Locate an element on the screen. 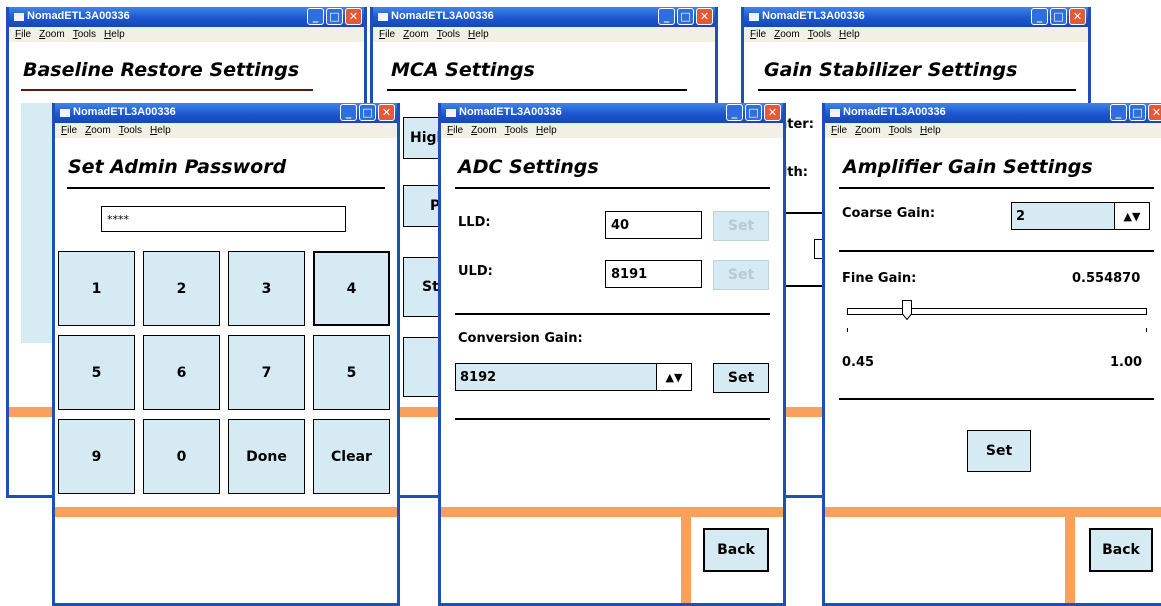 This screenshot has width=1161, height=606. page-title: Baseline Restore Settings is located at coordinates (161, 70).